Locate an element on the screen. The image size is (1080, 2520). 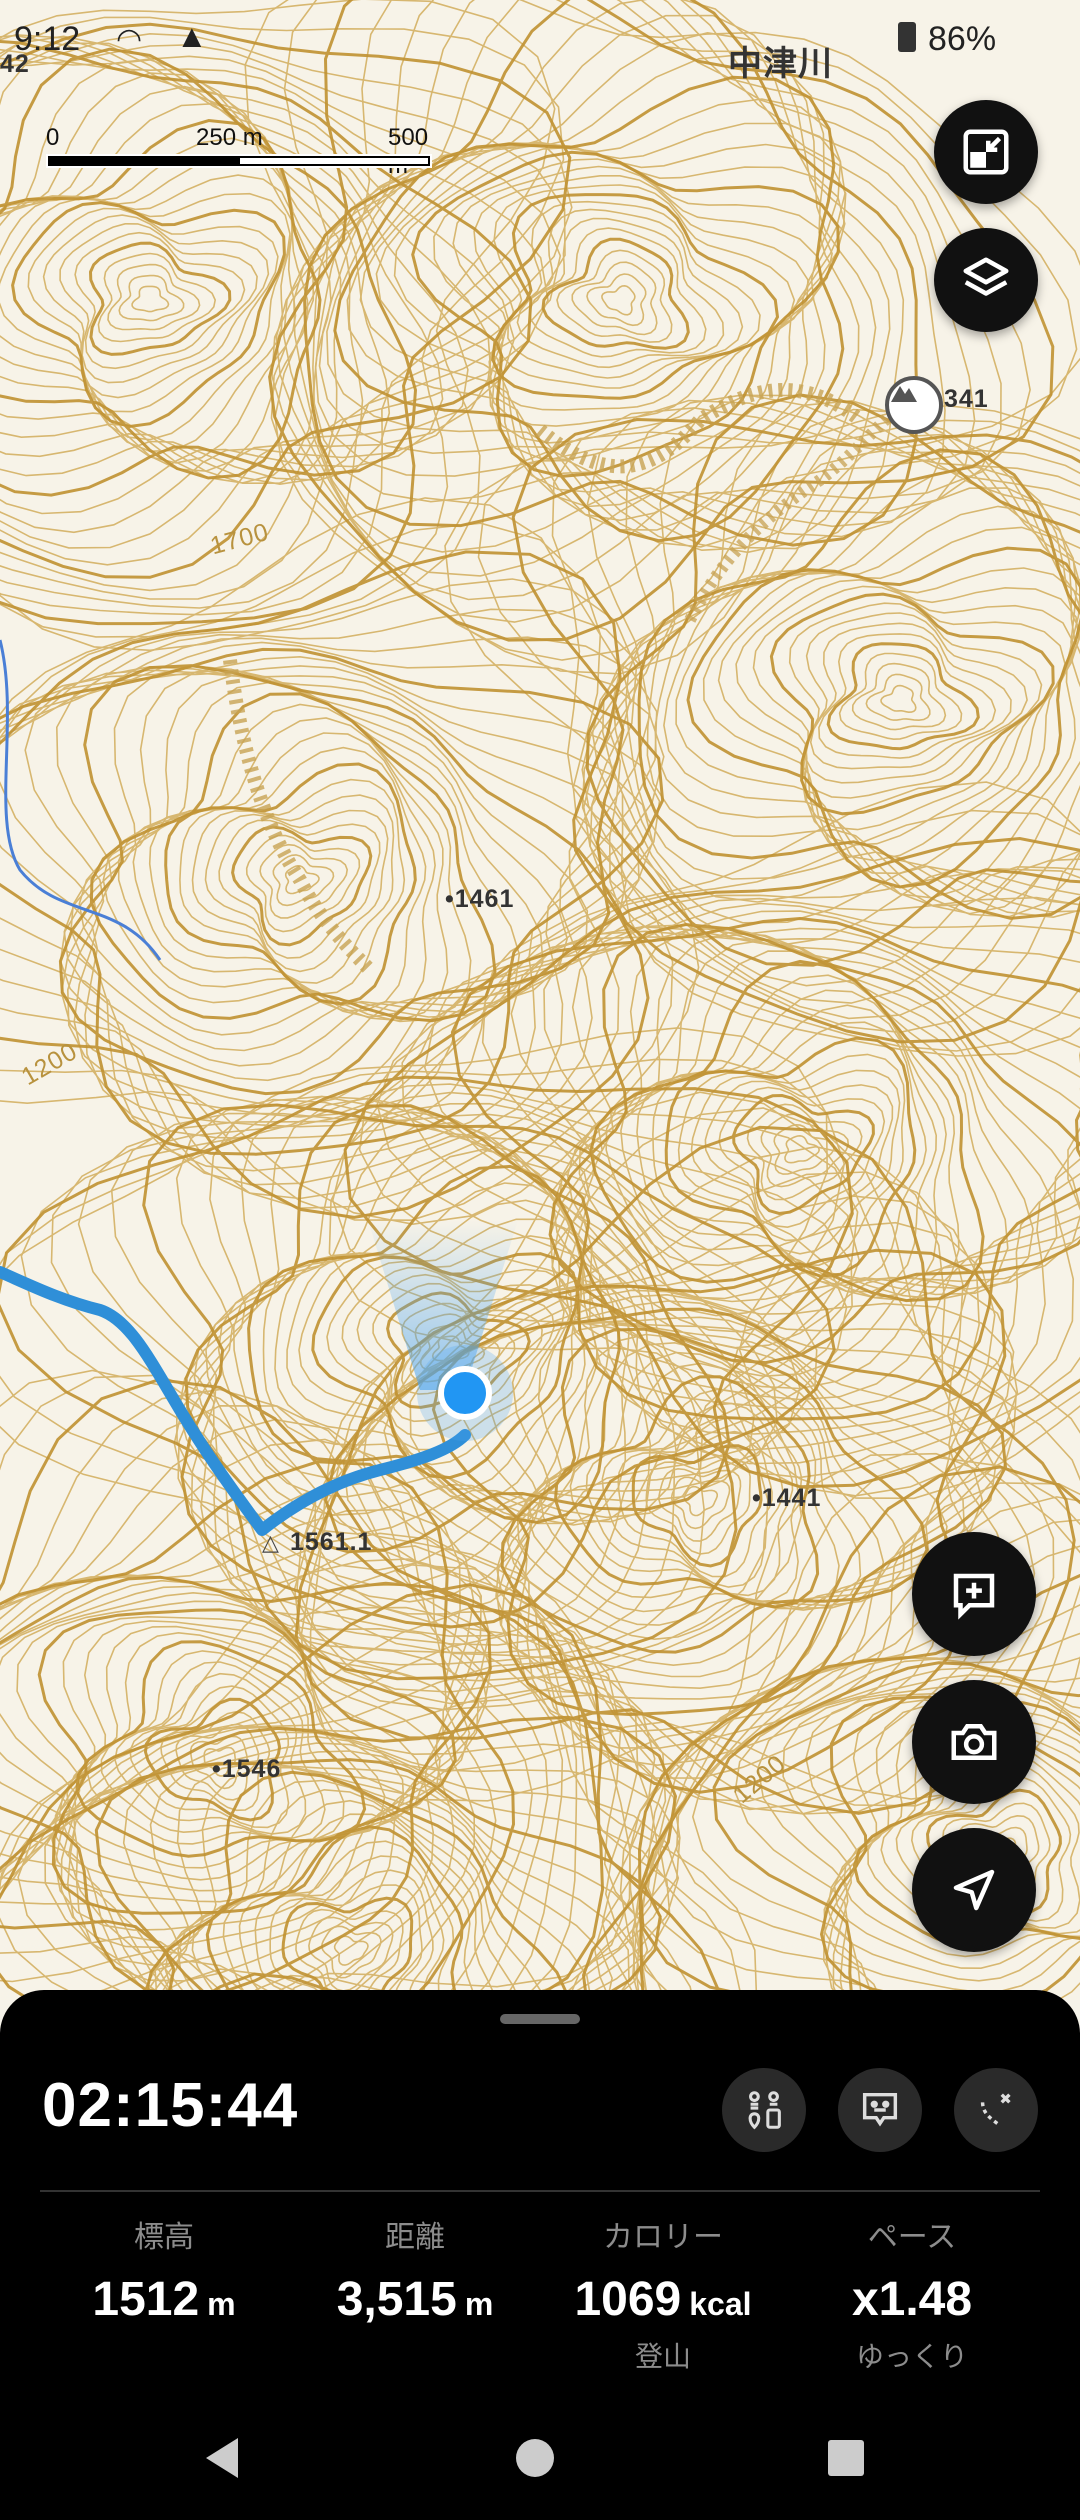
camera-icon is located at coordinates (974, 1742).